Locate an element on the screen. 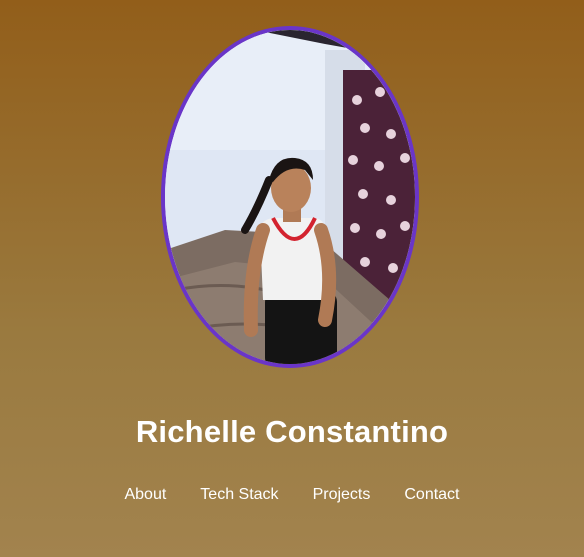  nav-link-about: About is located at coordinates (145, 495).